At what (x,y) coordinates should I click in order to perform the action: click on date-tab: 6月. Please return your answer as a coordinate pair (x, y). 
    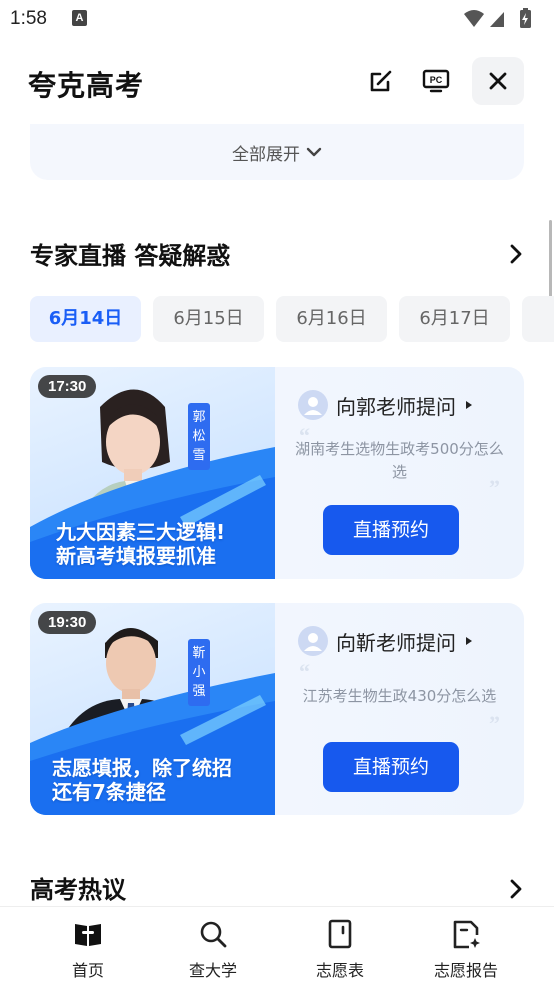
    Looking at the image, I should click on (538, 319).